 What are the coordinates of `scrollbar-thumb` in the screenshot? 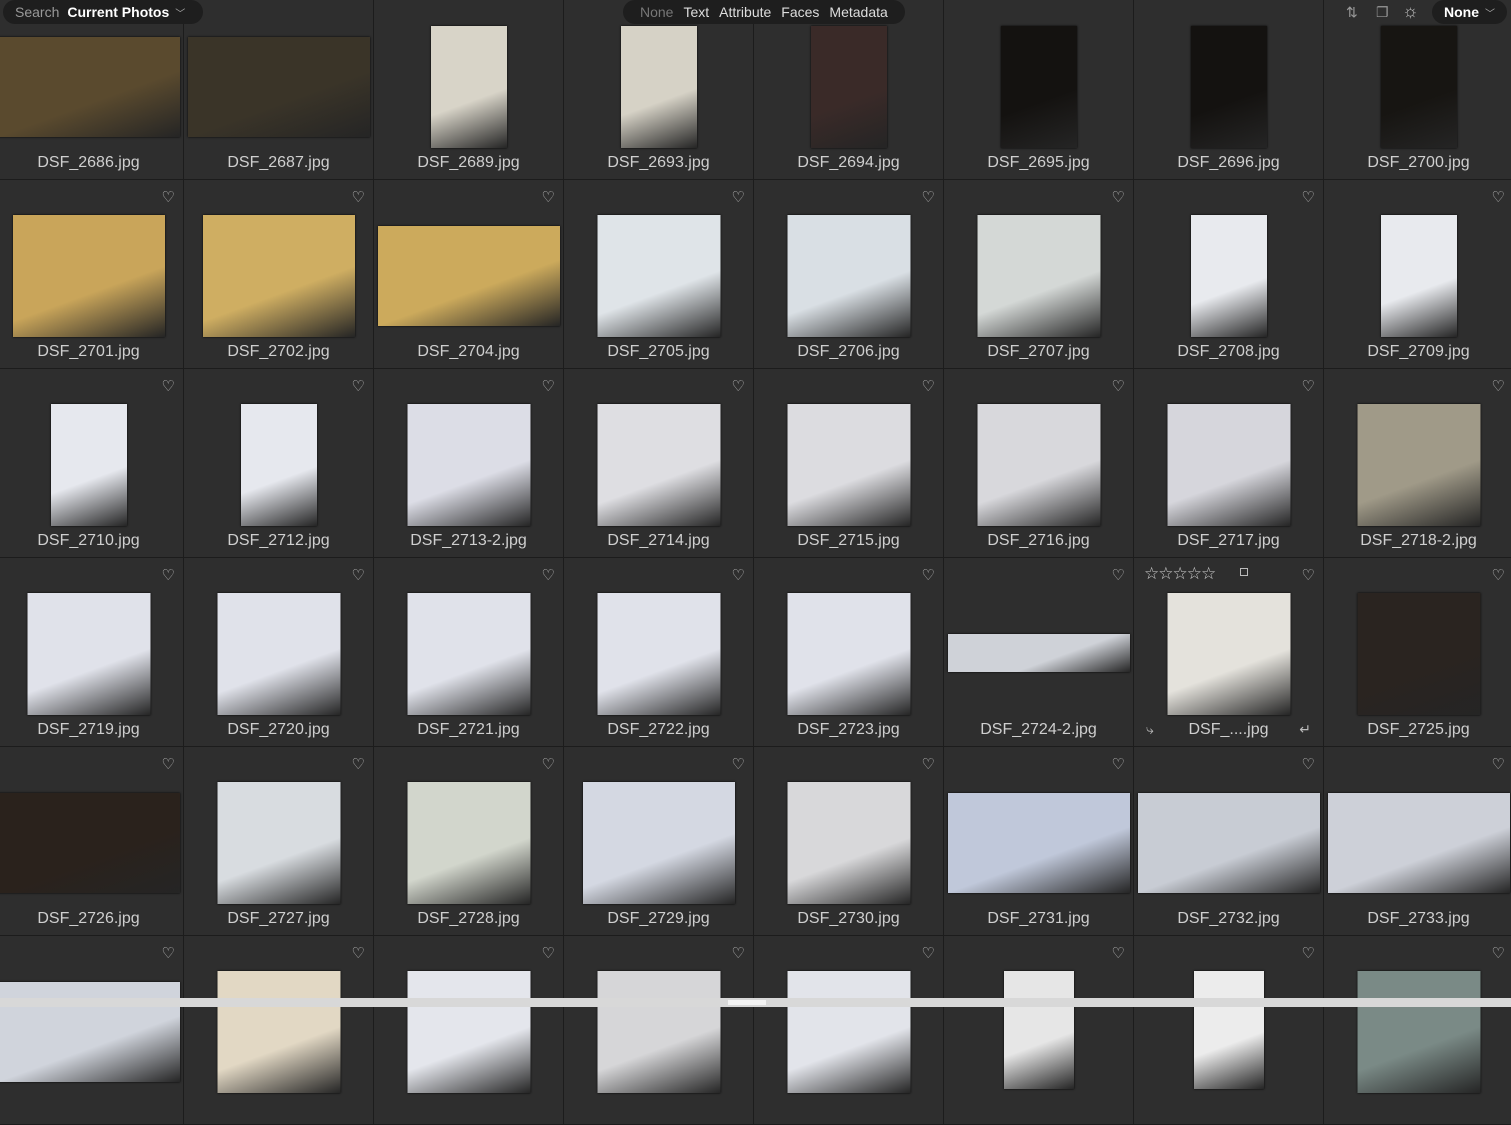 It's located at (747, 1002).